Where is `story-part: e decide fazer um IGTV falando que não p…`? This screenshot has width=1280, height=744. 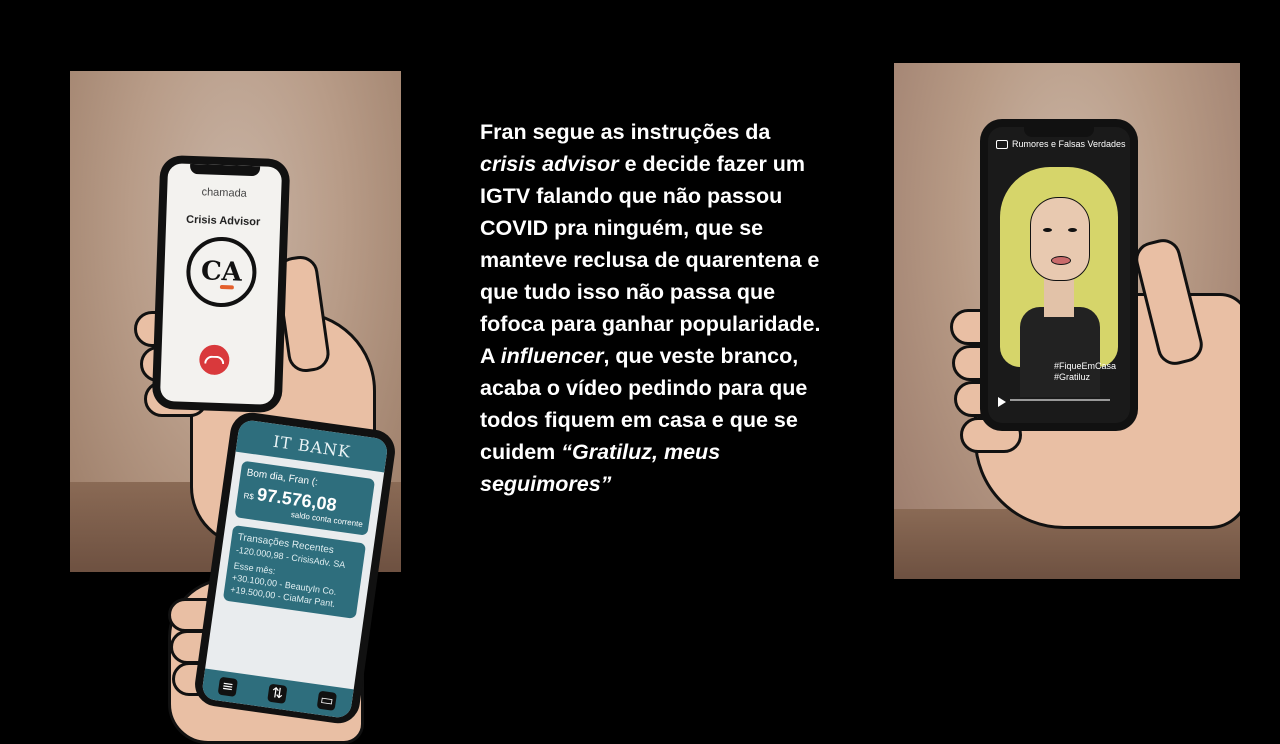
story-part: e decide fazer um IGTV falando que não p… is located at coordinates (650, 260).